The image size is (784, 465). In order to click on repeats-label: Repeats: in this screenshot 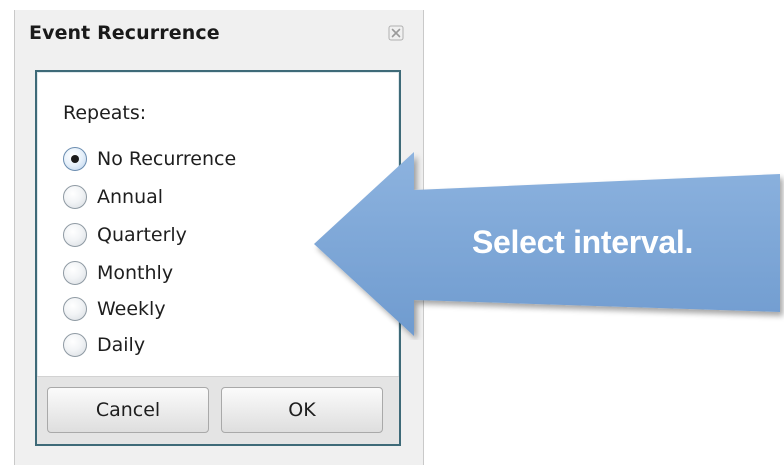, I will do `click(105, 113)`.